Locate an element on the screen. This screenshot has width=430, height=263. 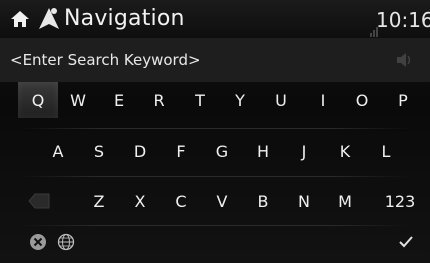
globe-icon is located at coordinates (66, 242).